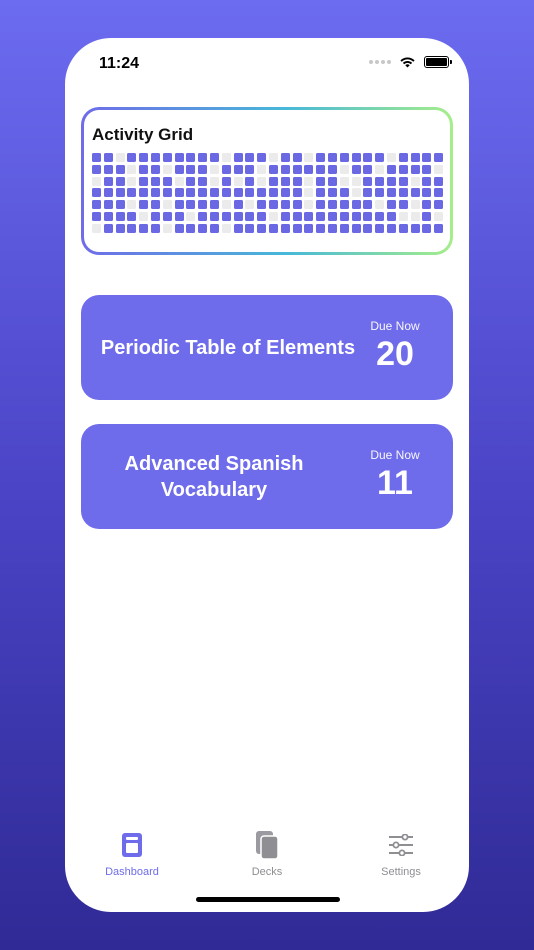 The width and height of the screenshot is (534, 950). I want to click on battery-icon, so click(438, 62).